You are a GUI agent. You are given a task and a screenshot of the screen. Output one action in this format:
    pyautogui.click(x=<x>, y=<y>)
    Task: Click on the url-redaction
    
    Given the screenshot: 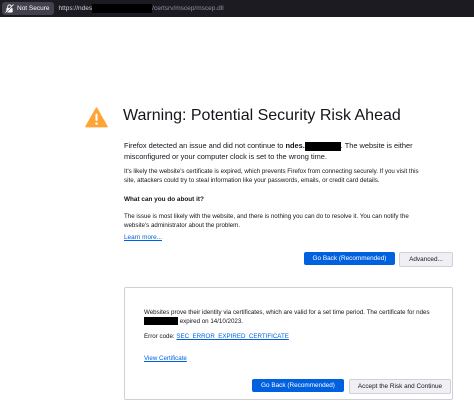 What is the action you would take?
    pyautogui.click(x=122, y=8)
    